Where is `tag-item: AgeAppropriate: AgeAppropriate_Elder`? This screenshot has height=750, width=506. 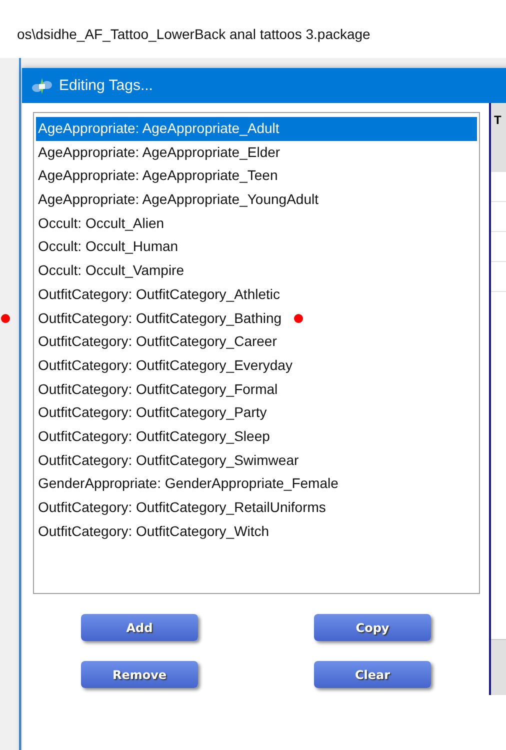
tag-item: AgeAppropriate: AgeAppropriate_Elder is located at coordinates (158, 152).